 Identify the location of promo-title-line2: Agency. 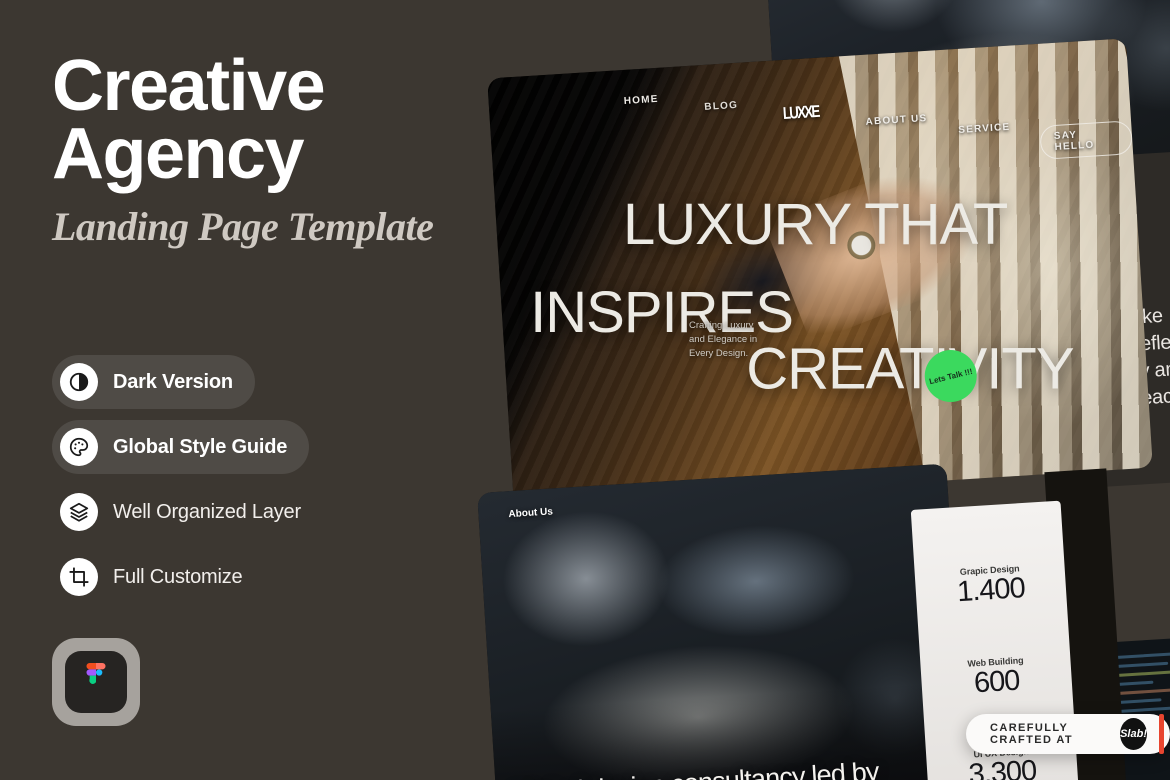
(178, 154).